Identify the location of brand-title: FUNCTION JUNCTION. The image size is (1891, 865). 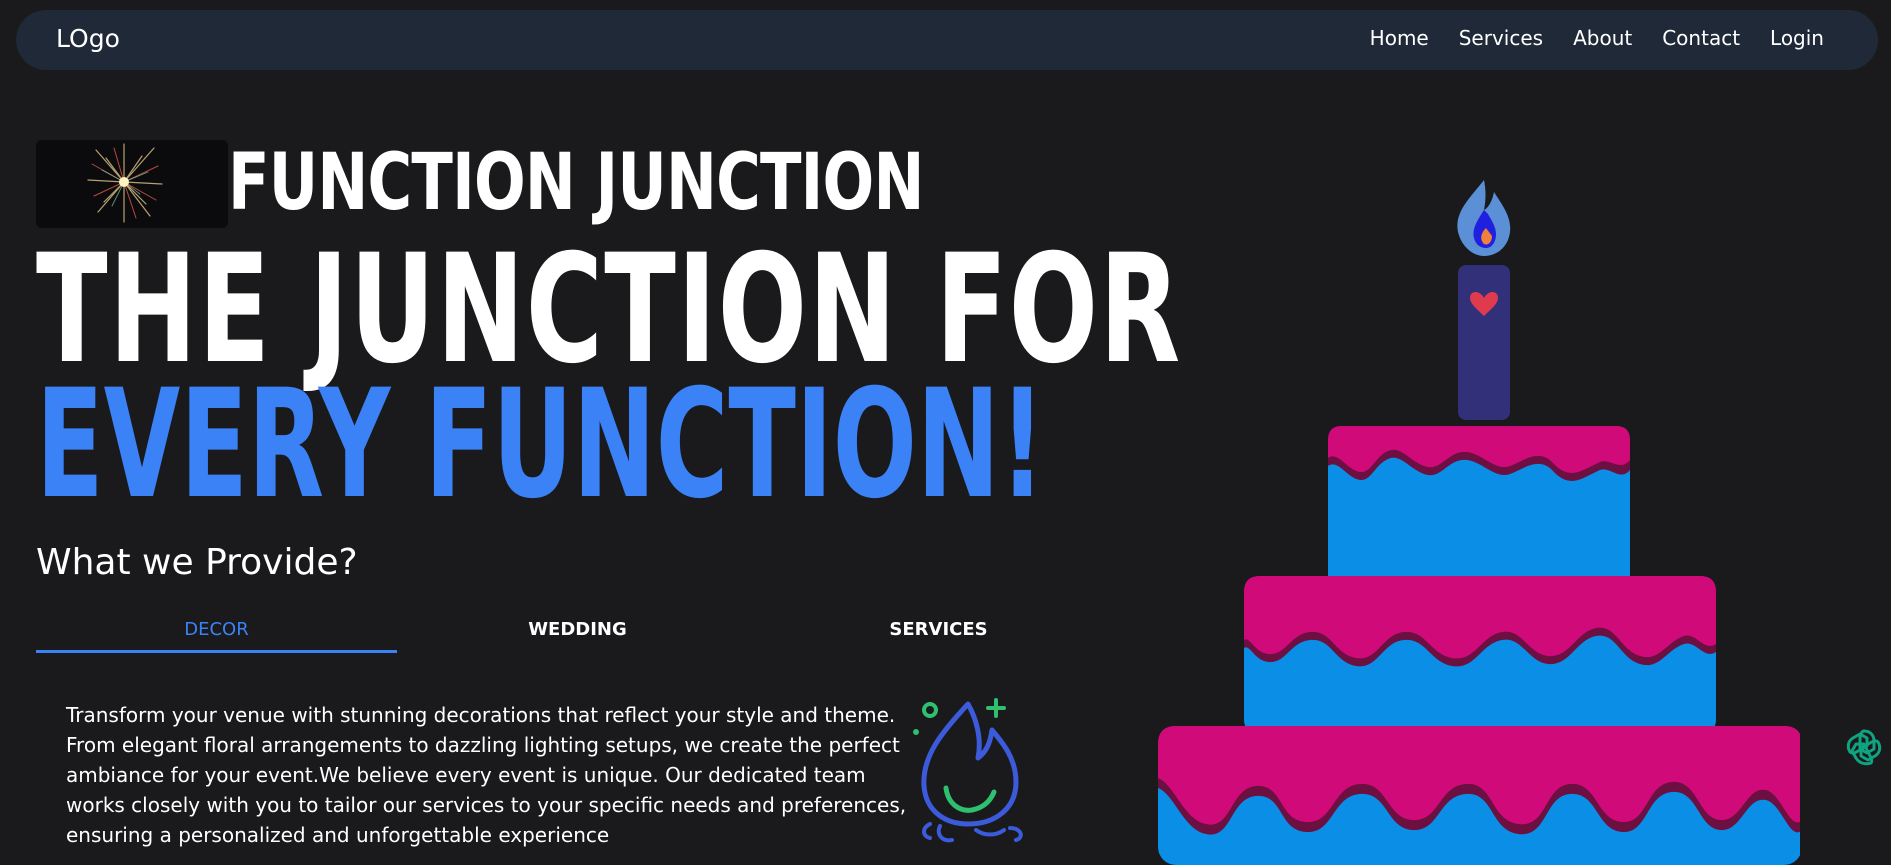
(576, 183).